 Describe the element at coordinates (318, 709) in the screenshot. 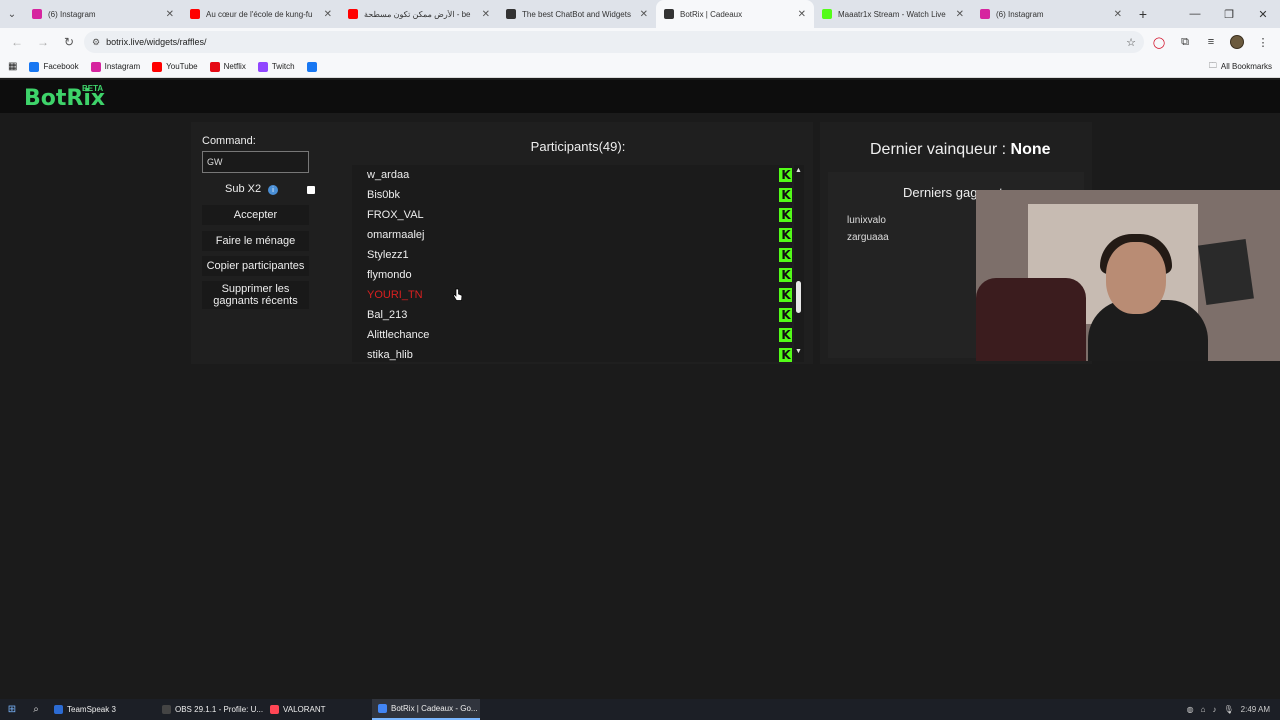

I see `taskbar-app: VALORANT` at that location.